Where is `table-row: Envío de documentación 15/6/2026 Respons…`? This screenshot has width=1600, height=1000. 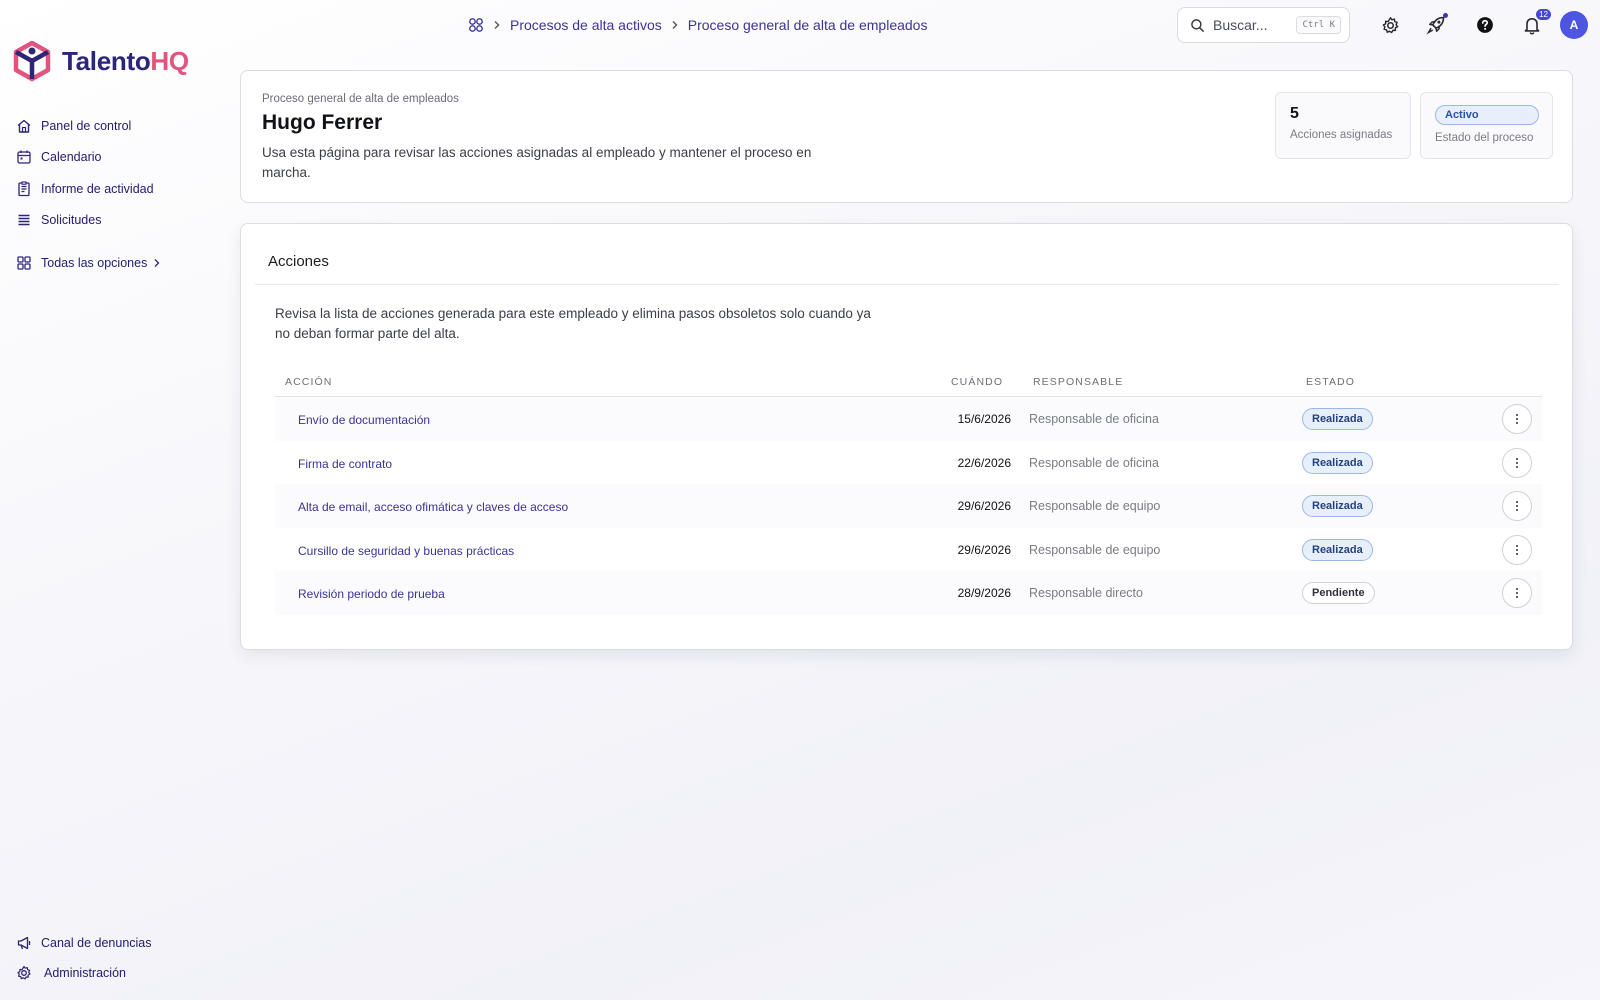 table-row: Envío de documentación 15/6/2026 Respons… is located at coordinates (908, 419).